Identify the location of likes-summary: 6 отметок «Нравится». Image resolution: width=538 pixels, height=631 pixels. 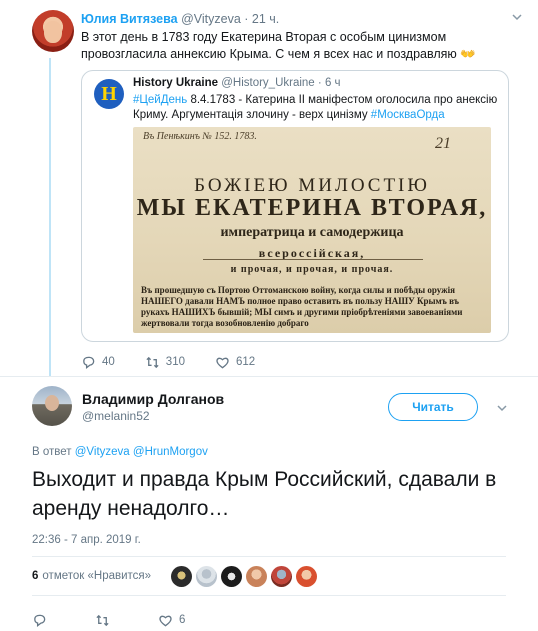
(91, 576).